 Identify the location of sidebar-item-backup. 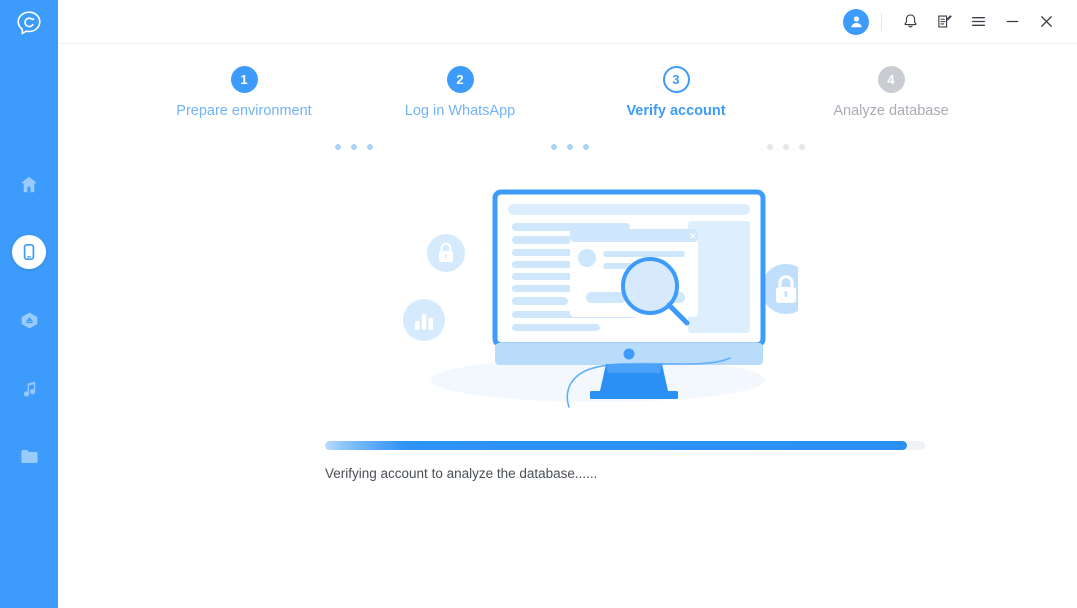
(29, 320).